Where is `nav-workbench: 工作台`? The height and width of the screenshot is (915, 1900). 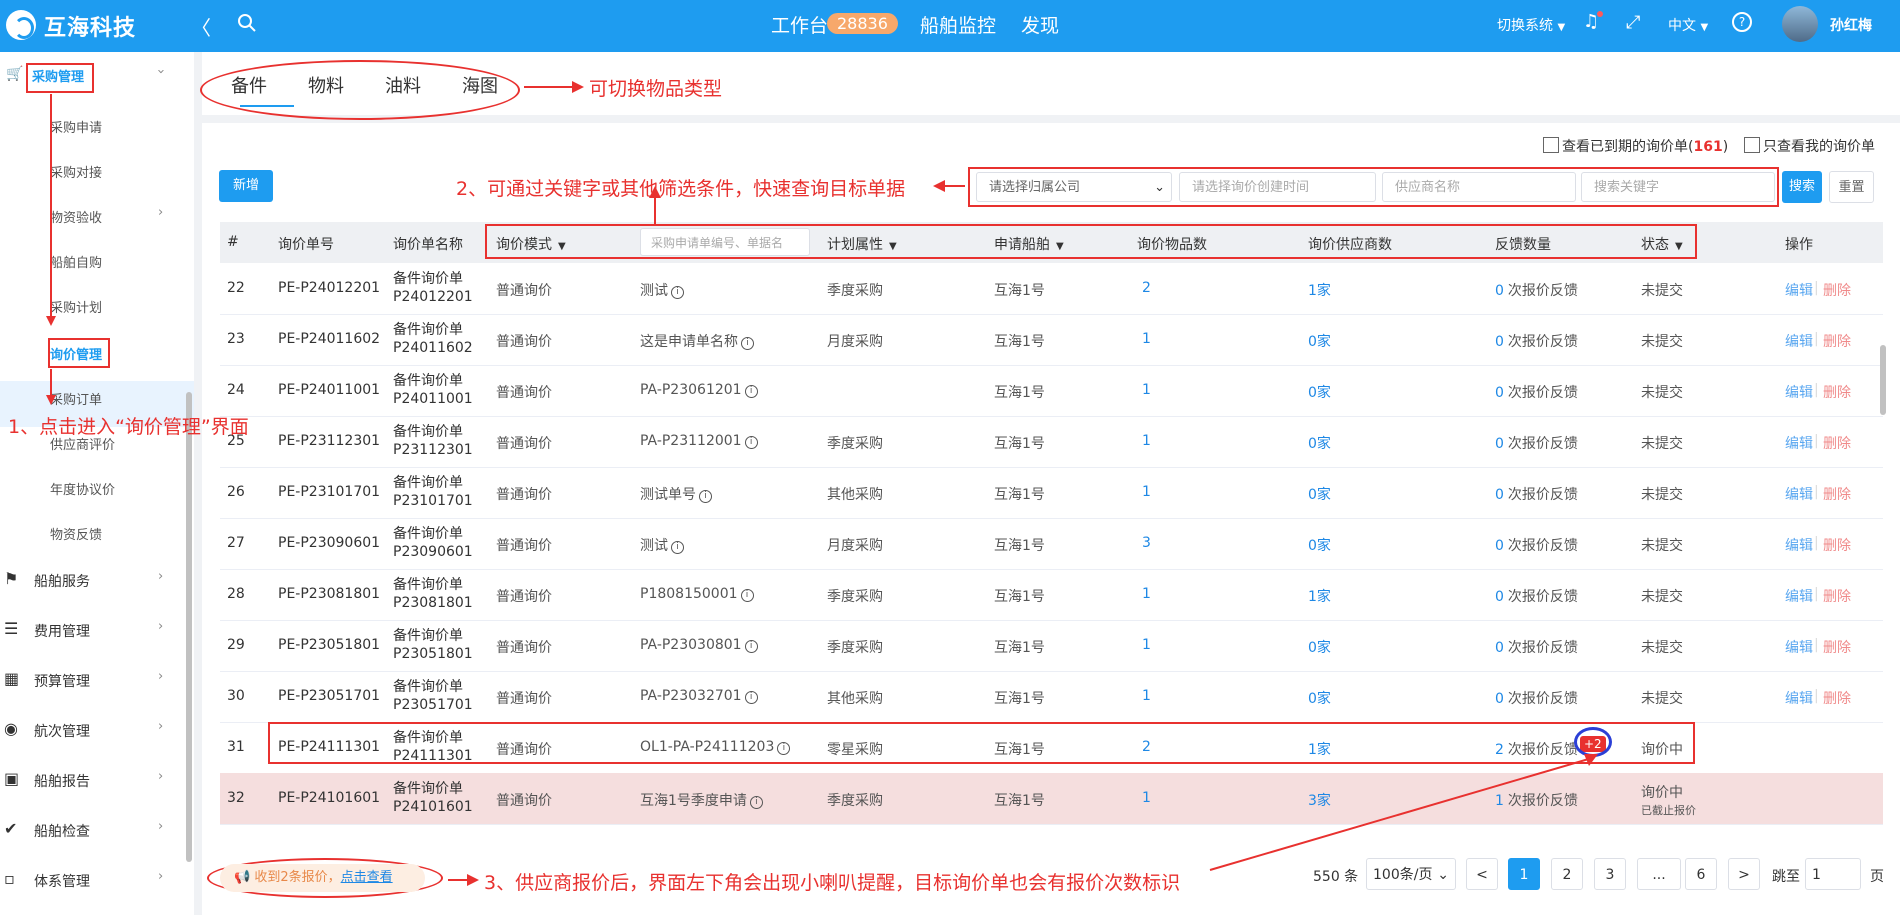 nav-workbench: 工作台 is located at coordinates (799, 24).